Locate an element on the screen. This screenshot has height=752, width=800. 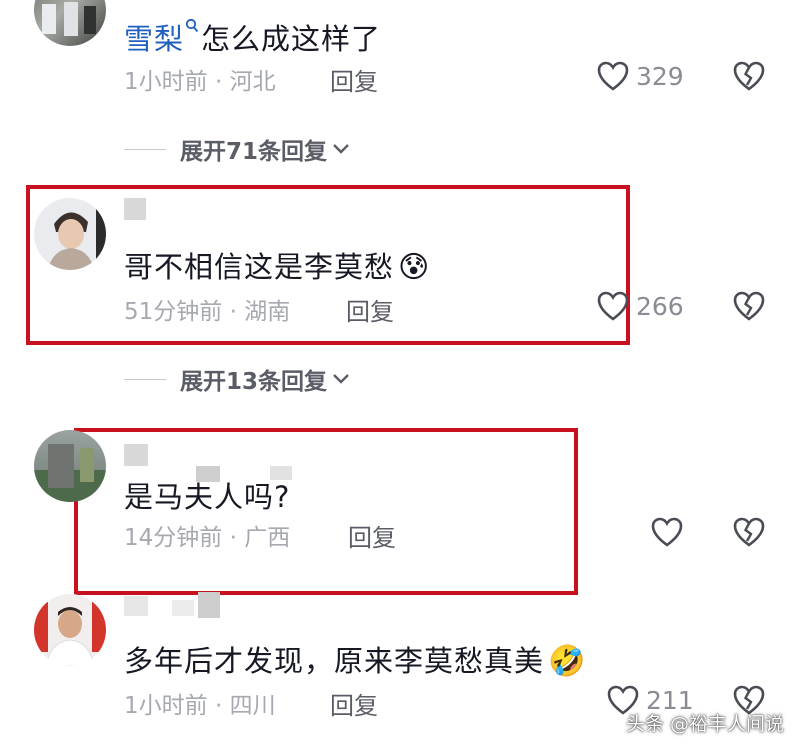
expand-replies-label: 展开13条回复 is located at coordinates (254, 382).